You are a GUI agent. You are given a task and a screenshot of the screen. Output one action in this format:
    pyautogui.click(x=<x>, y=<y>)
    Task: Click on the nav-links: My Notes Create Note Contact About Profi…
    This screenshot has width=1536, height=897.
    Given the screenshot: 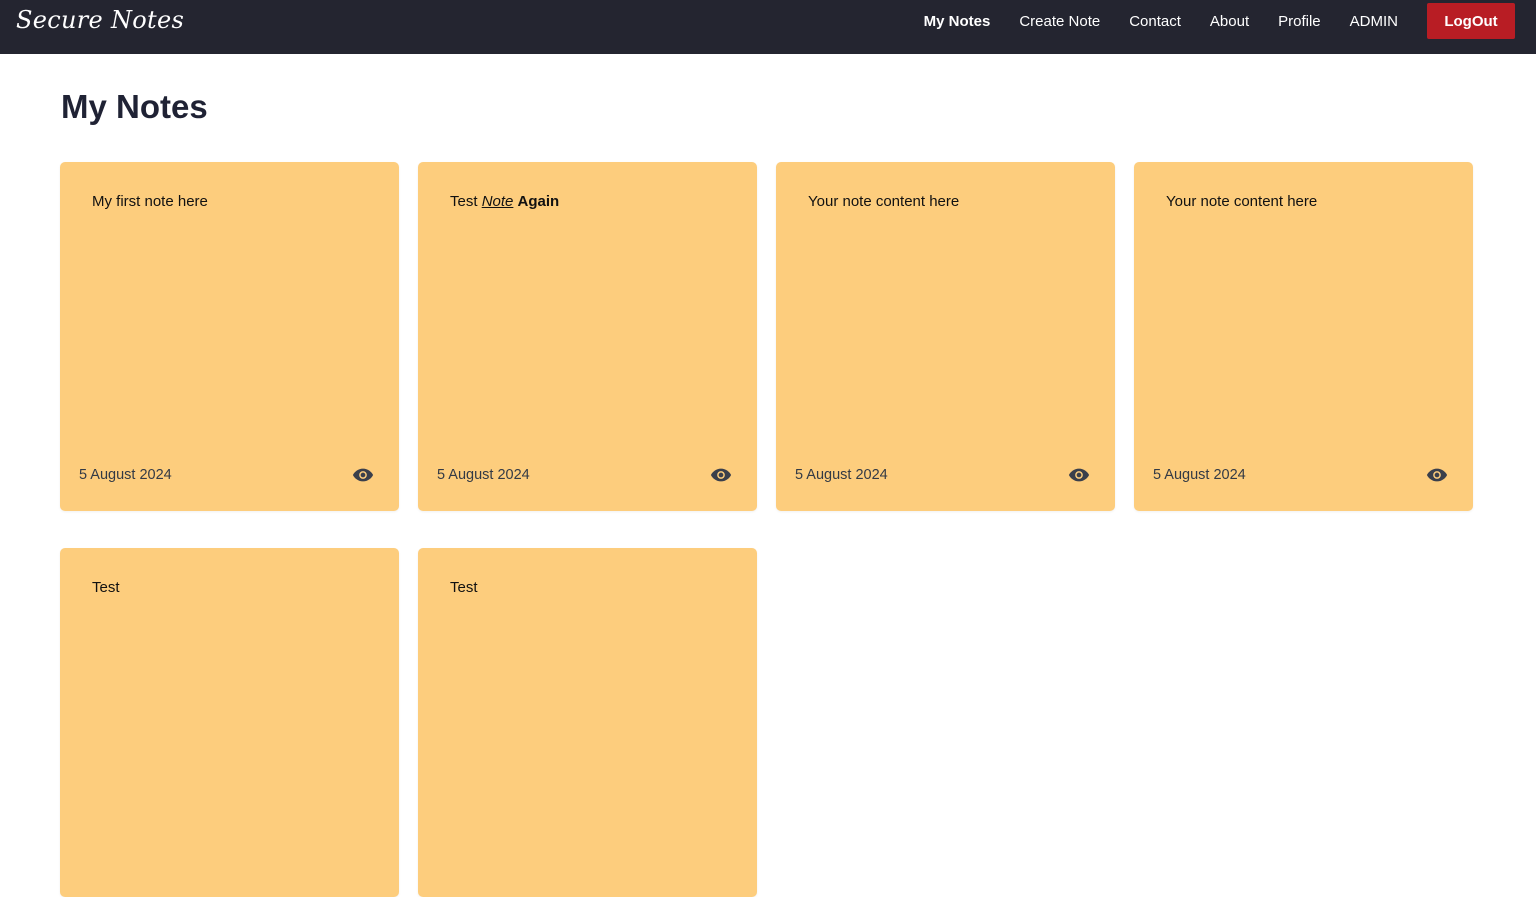 What is the action you would take?
    pyautogui.click(x=1205, y=21)
    